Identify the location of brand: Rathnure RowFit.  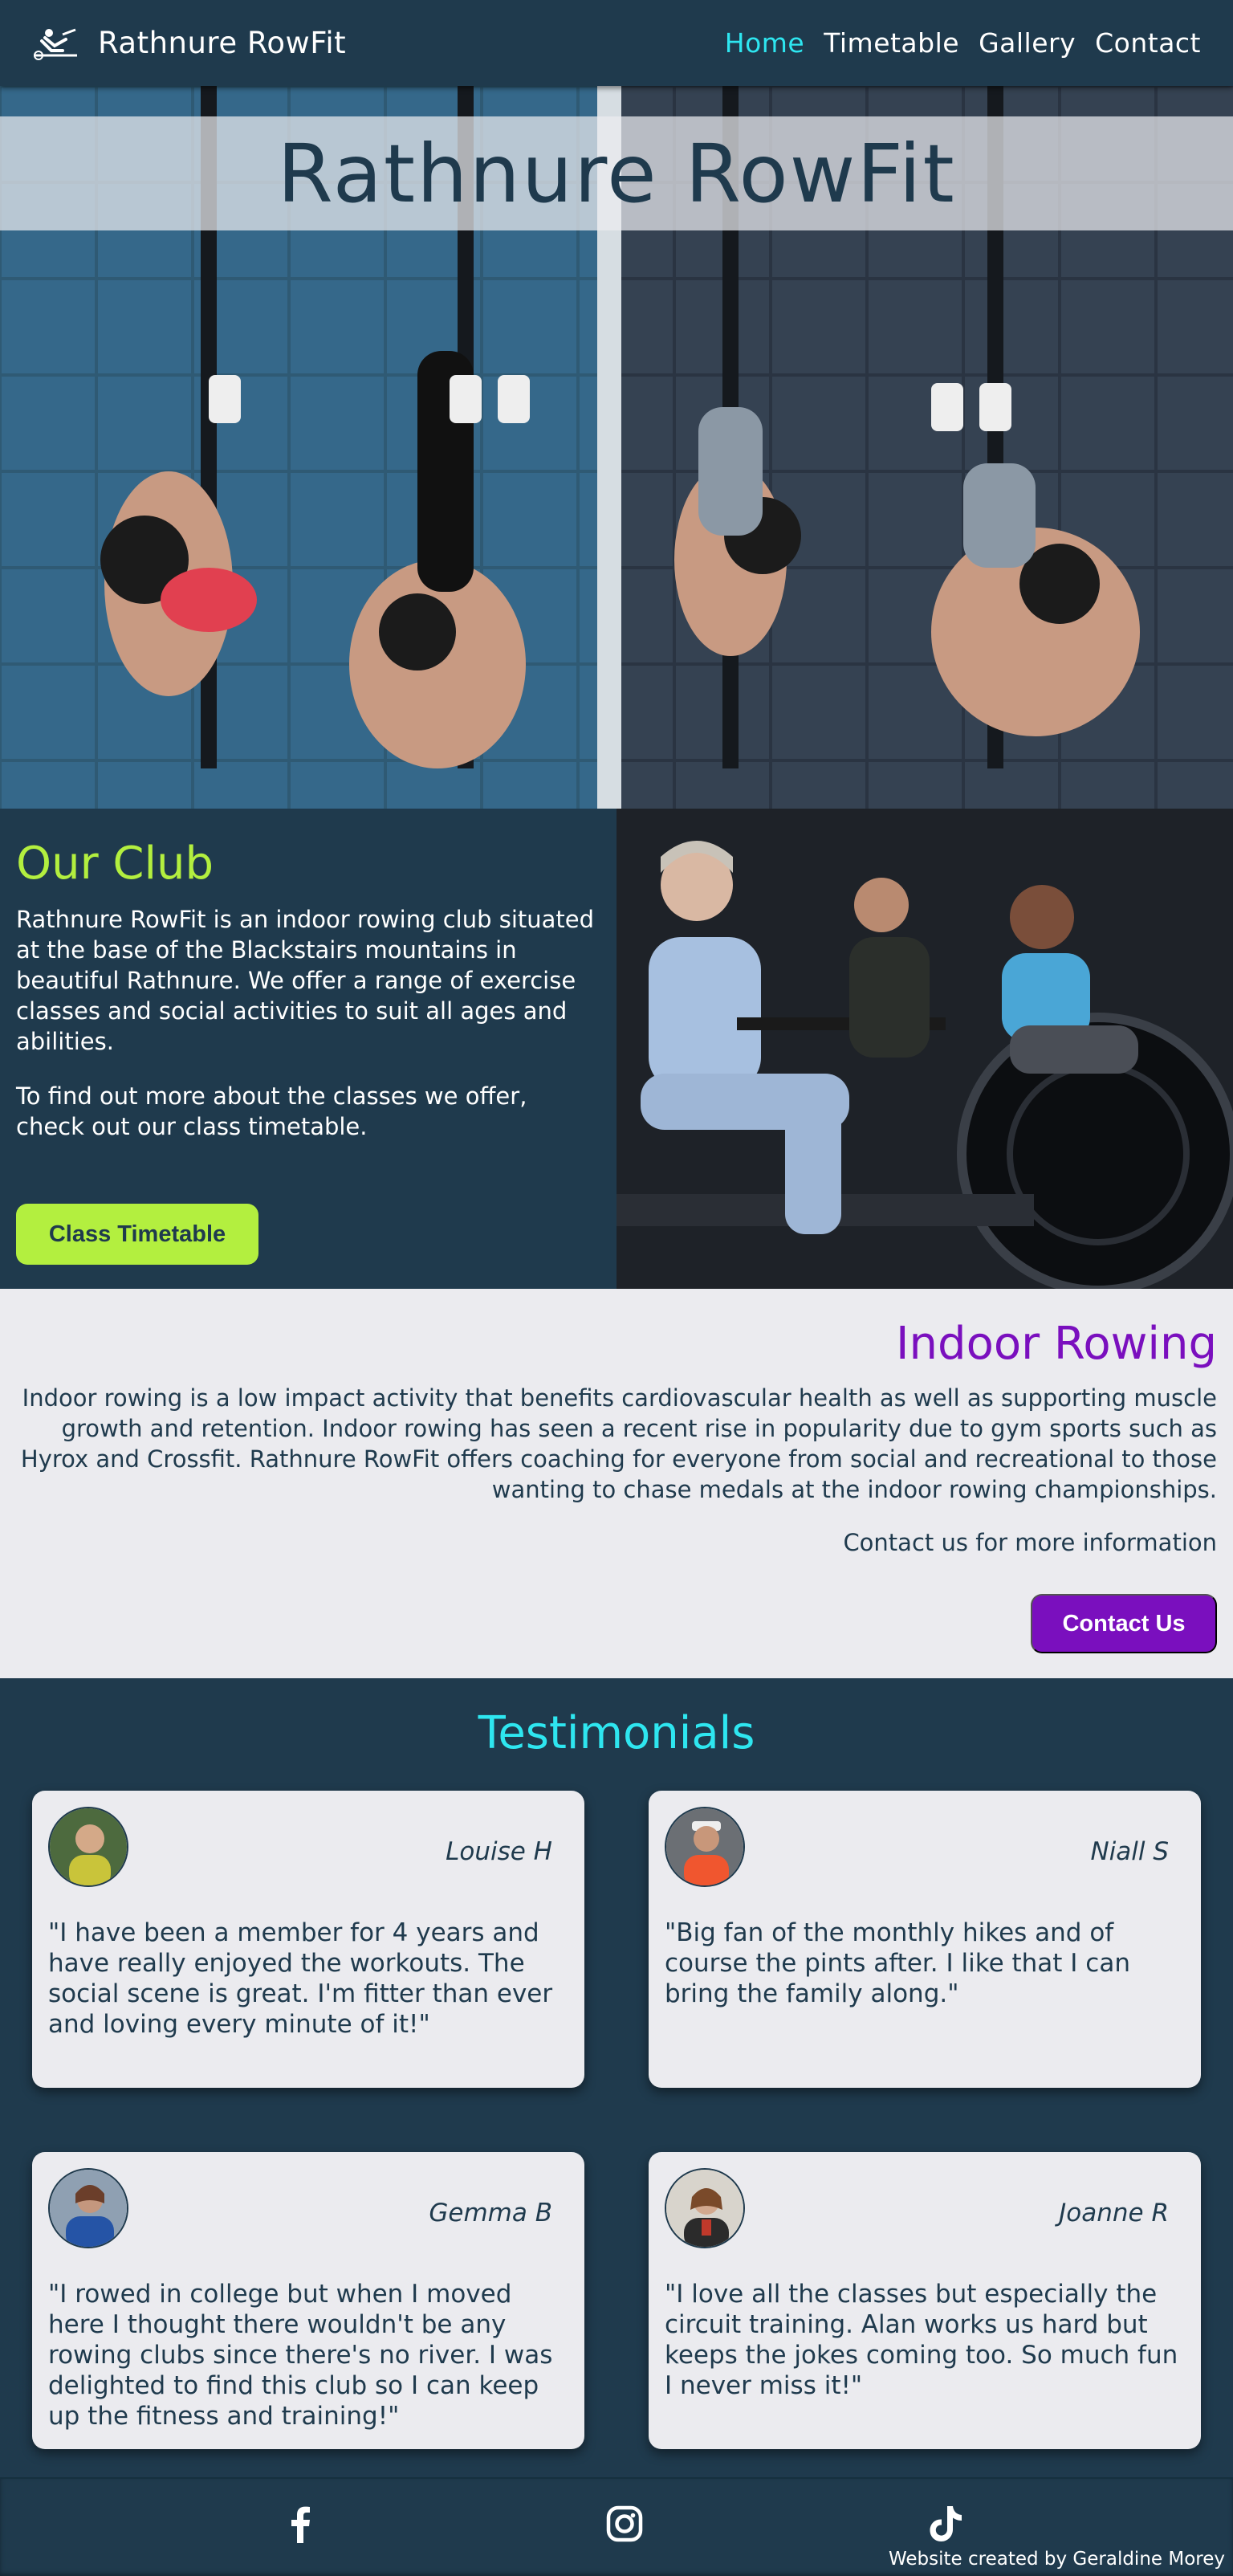
(188, 43).